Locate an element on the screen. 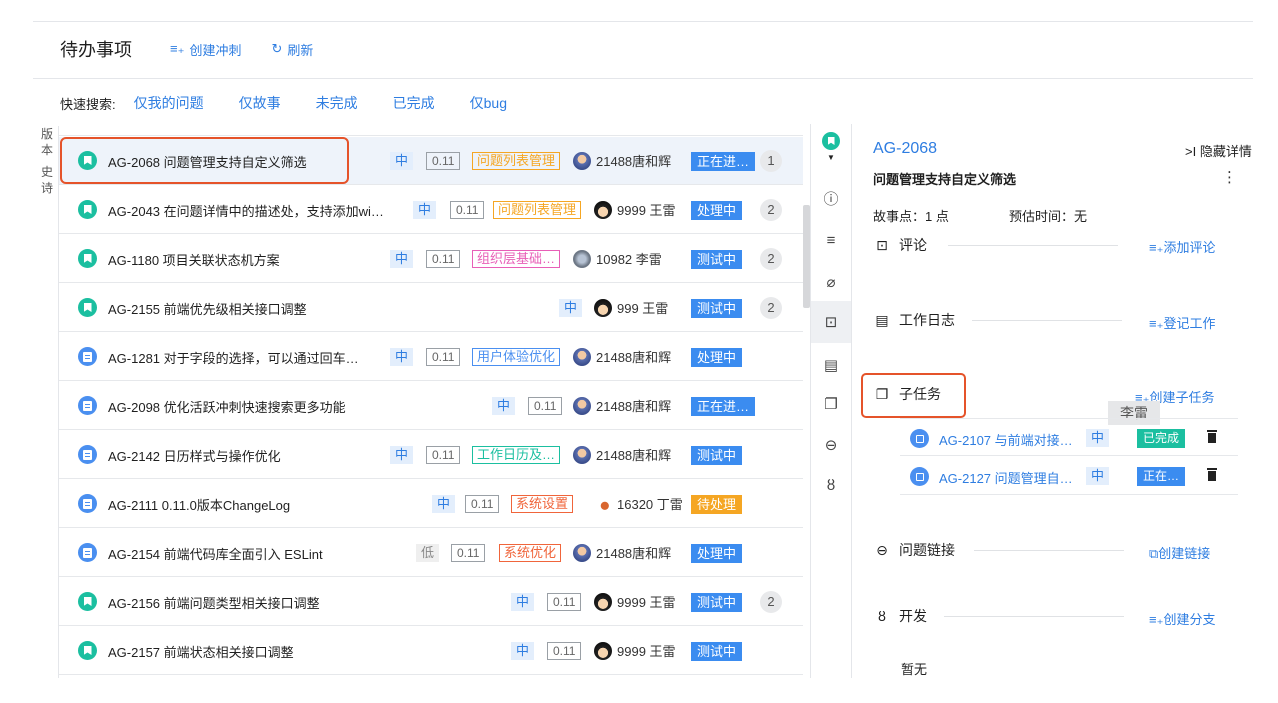 Image resolution: width=1278 pixels, height=703 pixels. quick-filter-my-issues: 仅我的问题 is located at coordinates (169, 103).